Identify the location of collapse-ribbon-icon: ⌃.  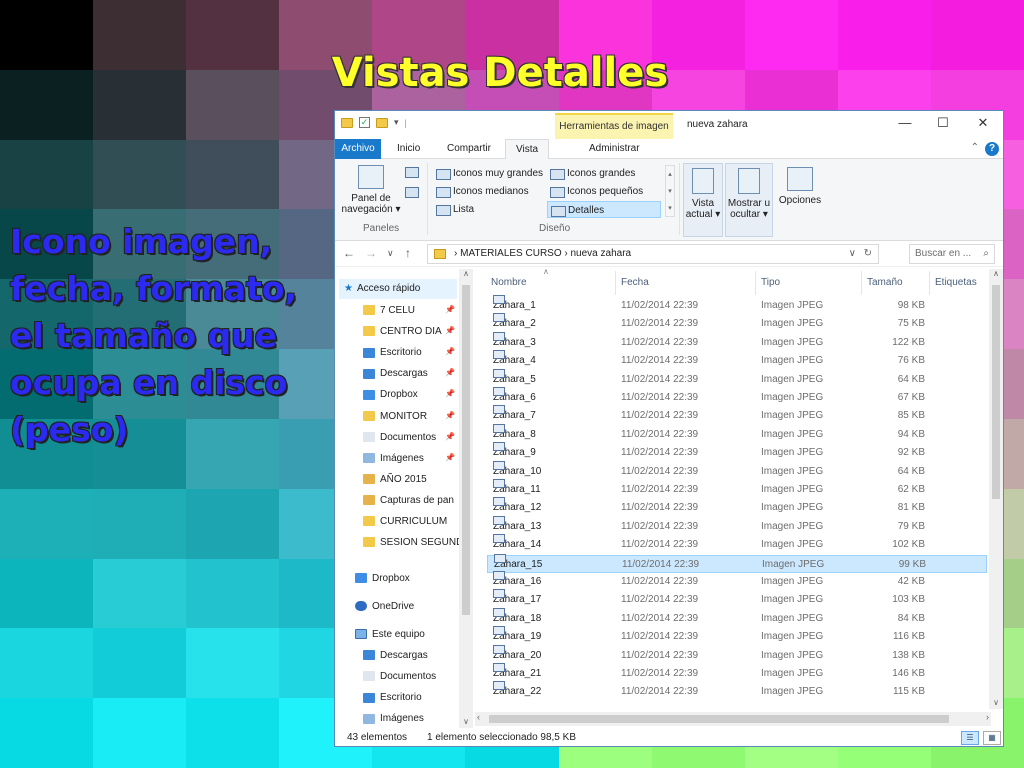
(975, 147).